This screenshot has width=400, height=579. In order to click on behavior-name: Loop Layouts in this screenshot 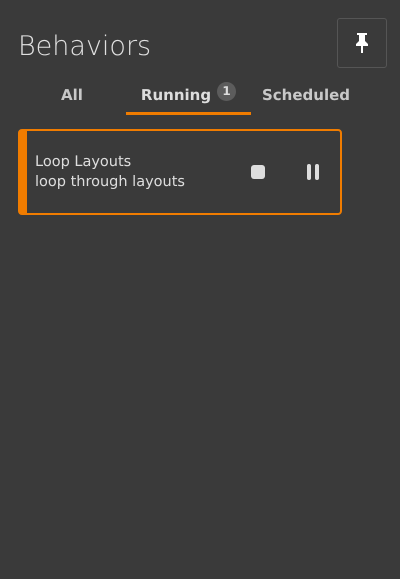, I will do `click(83, 162)`.